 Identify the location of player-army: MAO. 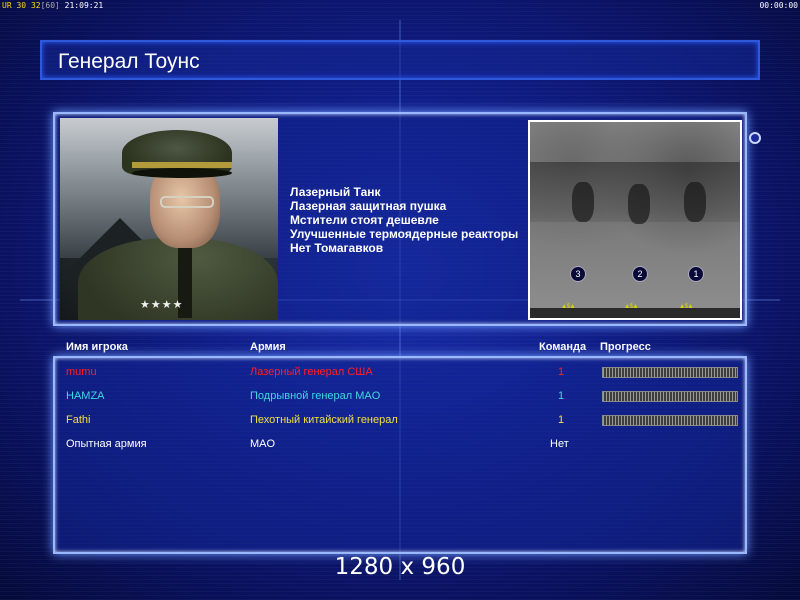
(263, 444).